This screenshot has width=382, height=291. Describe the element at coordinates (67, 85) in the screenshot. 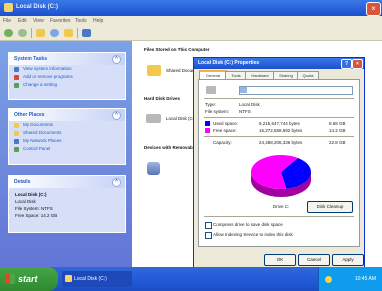

I see `task-item: Change a setting` at that location.